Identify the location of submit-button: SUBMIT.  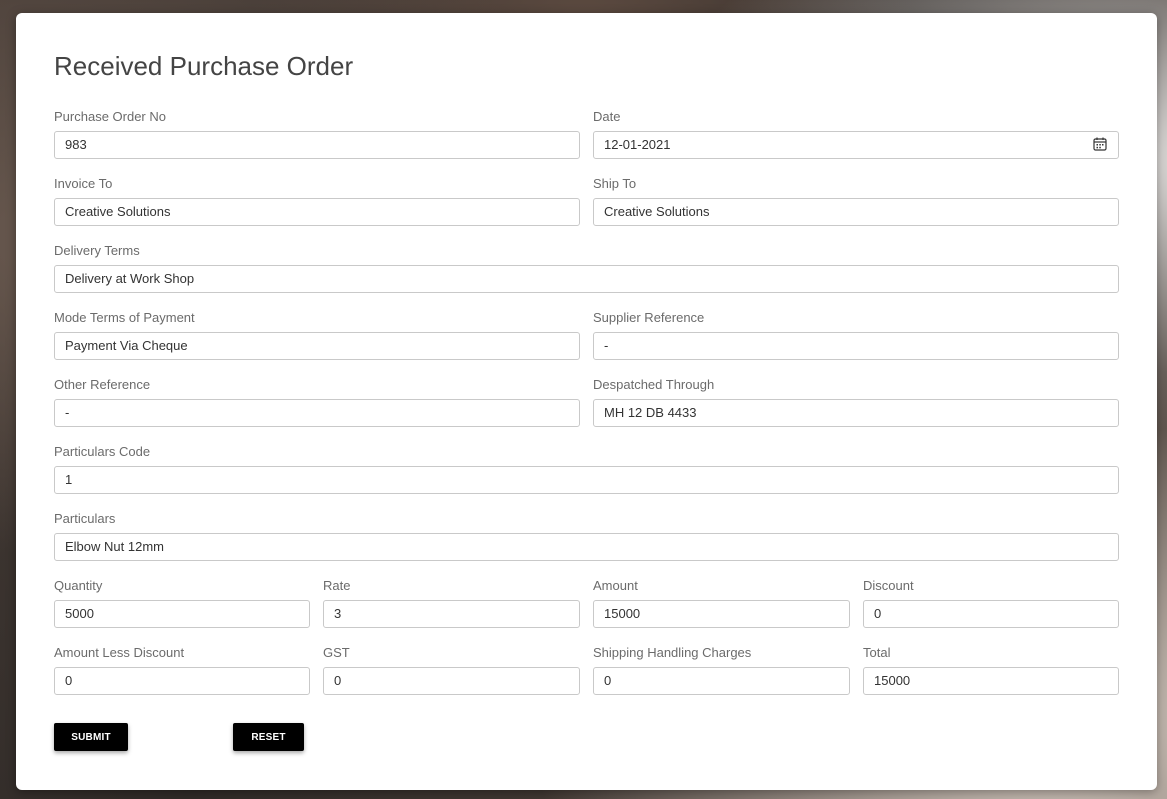
(91, 737).